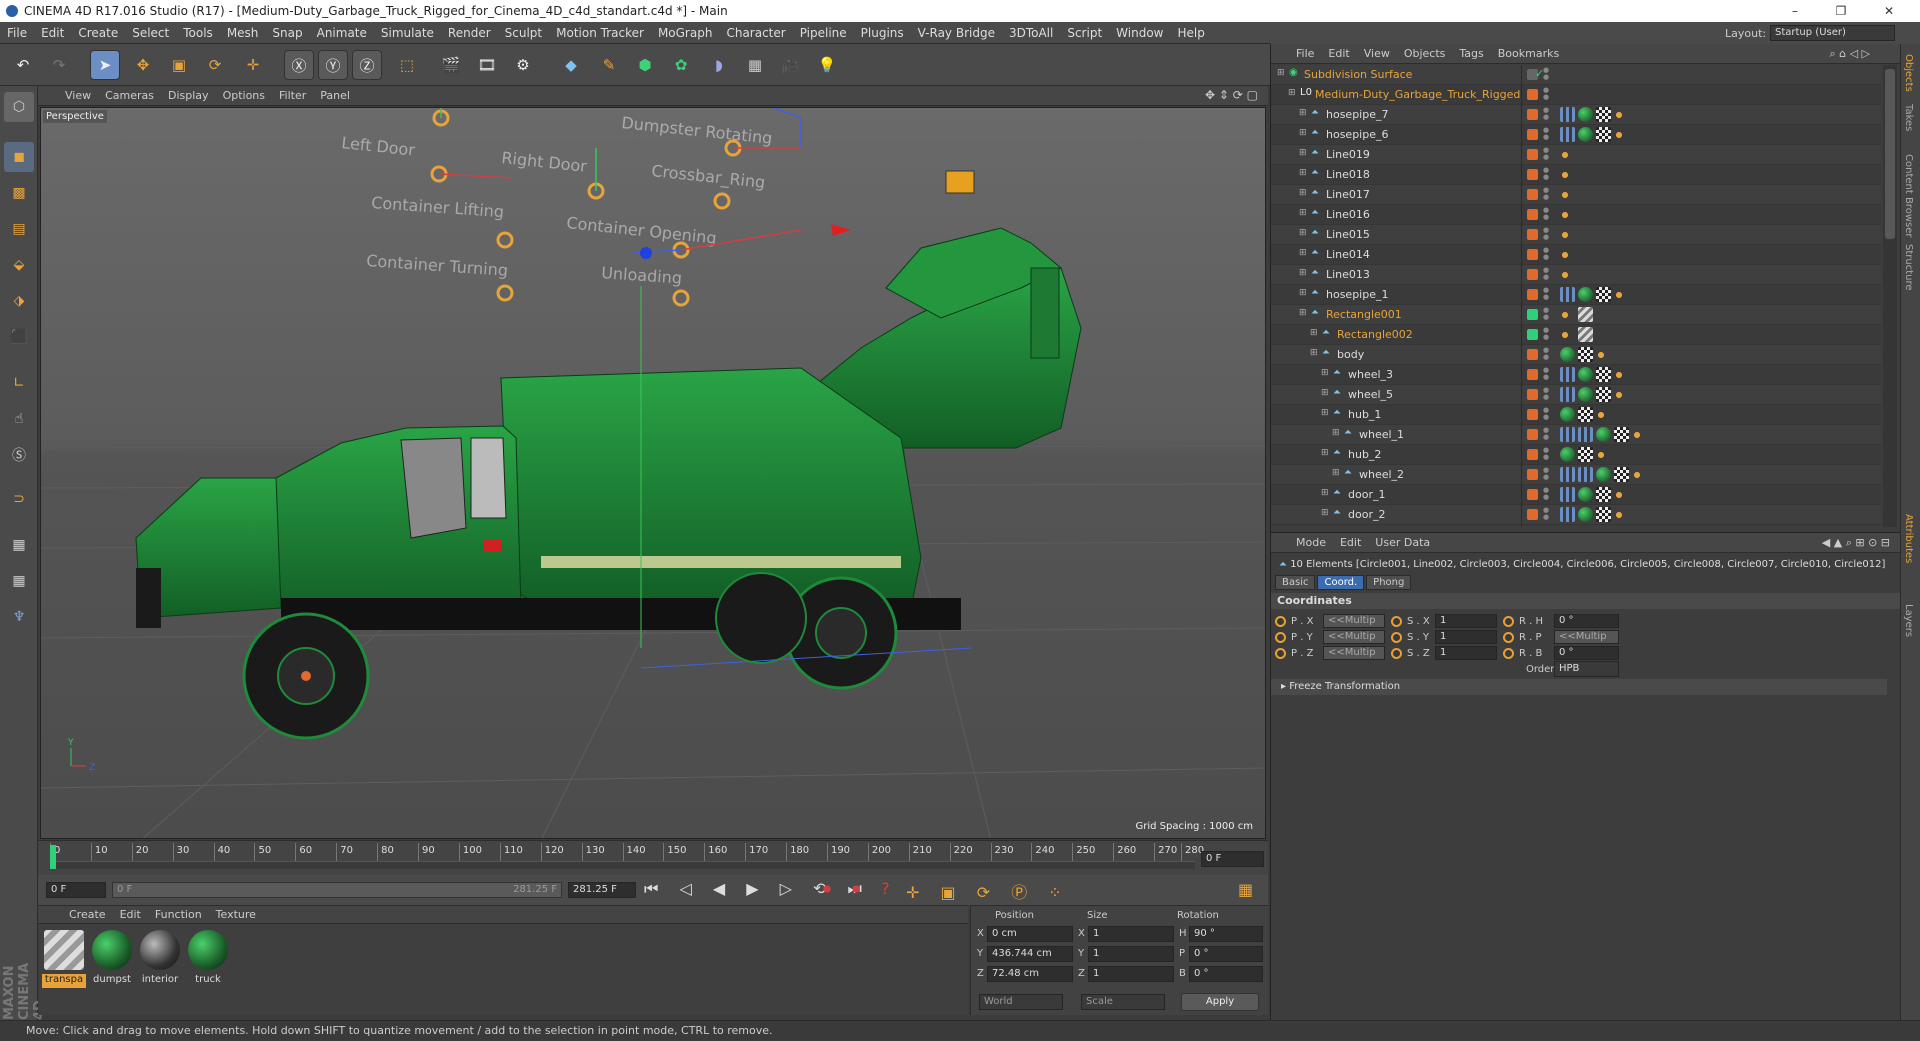  Describe the element at coordinates (1305, 53) in the screenshot. I see `object-menu-file: File` at that location.